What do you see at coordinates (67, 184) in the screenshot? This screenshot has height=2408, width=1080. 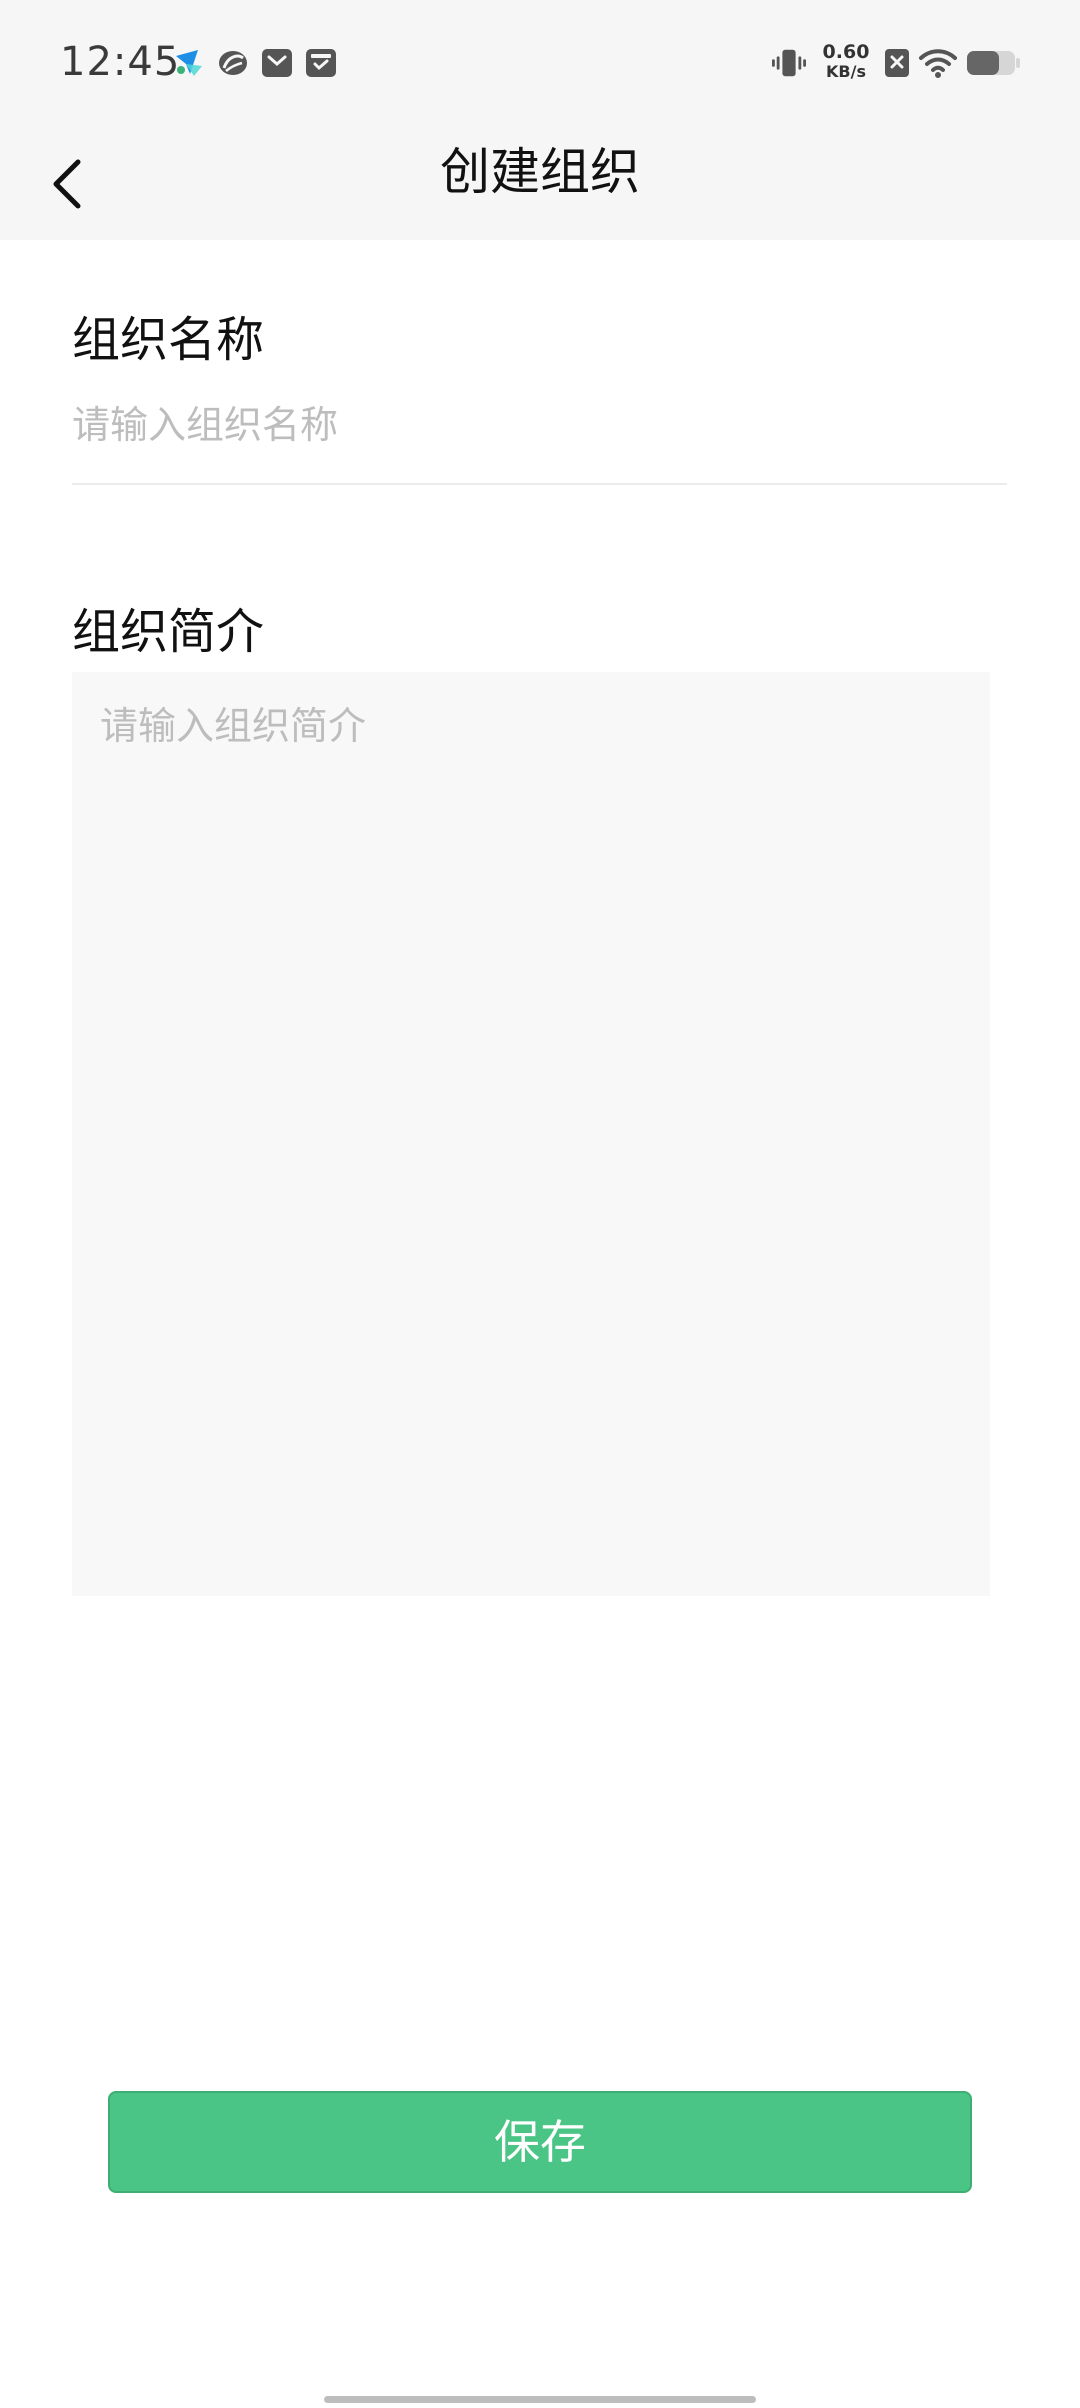 I see `chevron-left-icon` at bounding box center [67, 184].